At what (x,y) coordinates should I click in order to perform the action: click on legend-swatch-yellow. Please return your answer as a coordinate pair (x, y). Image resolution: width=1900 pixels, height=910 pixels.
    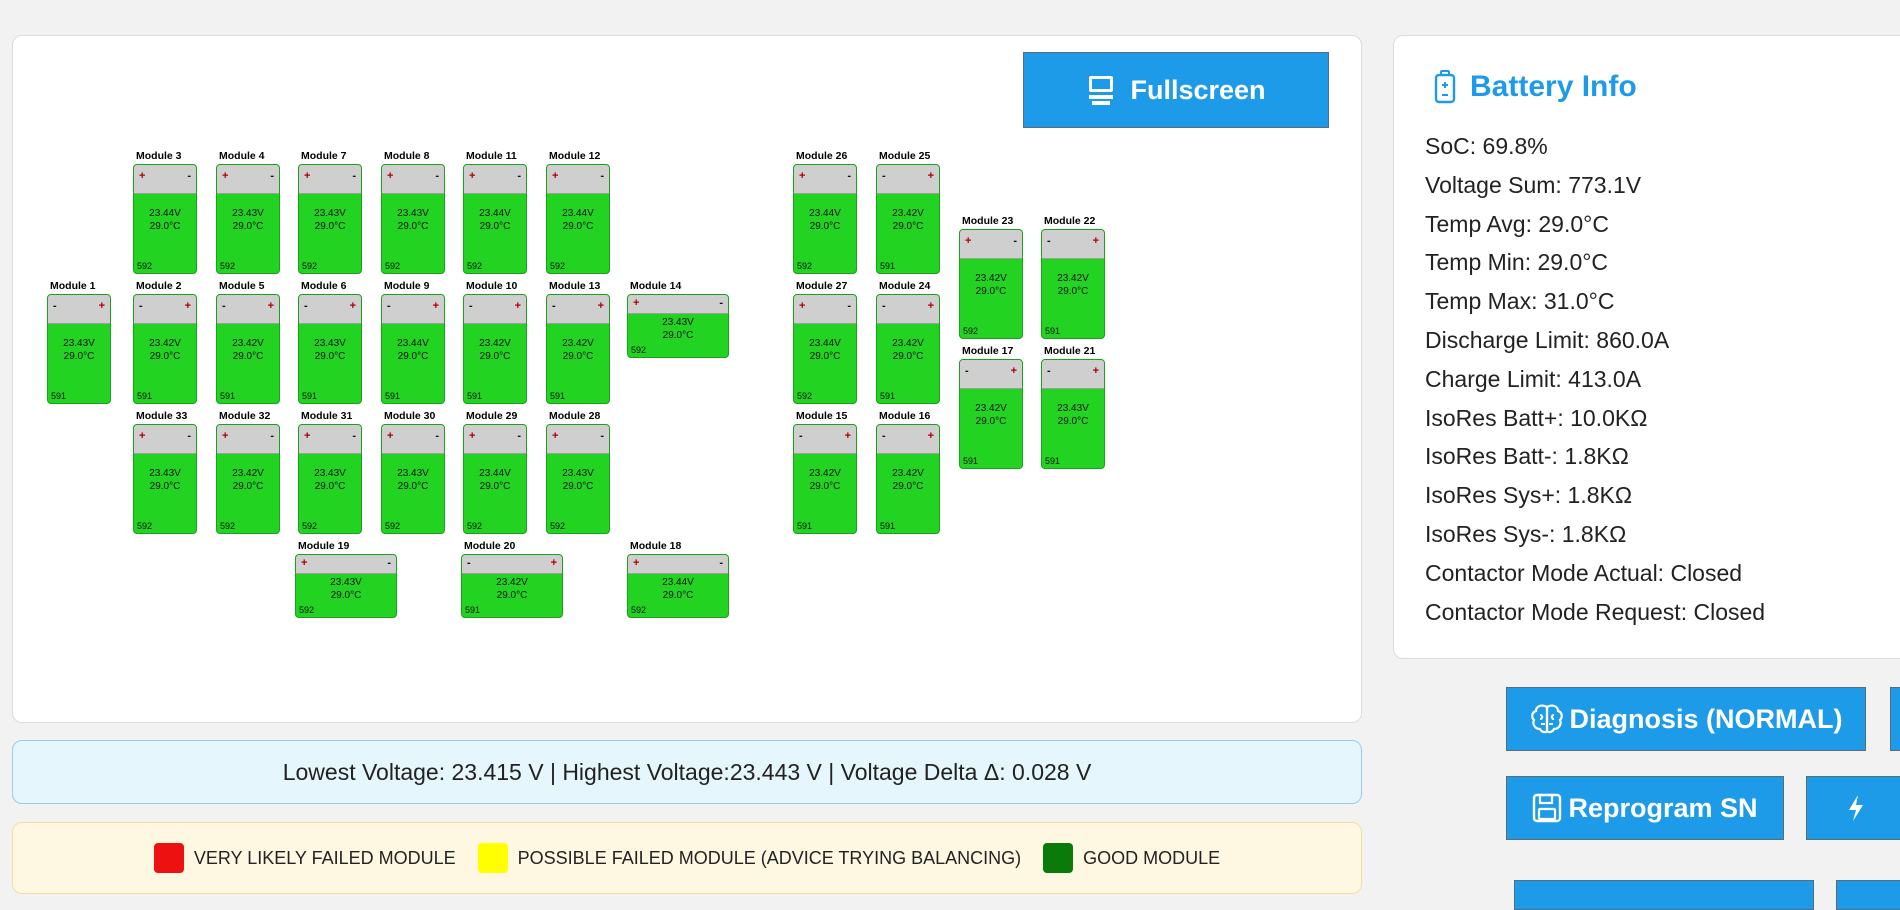
    Looking at the image, I should click on (492, 858).